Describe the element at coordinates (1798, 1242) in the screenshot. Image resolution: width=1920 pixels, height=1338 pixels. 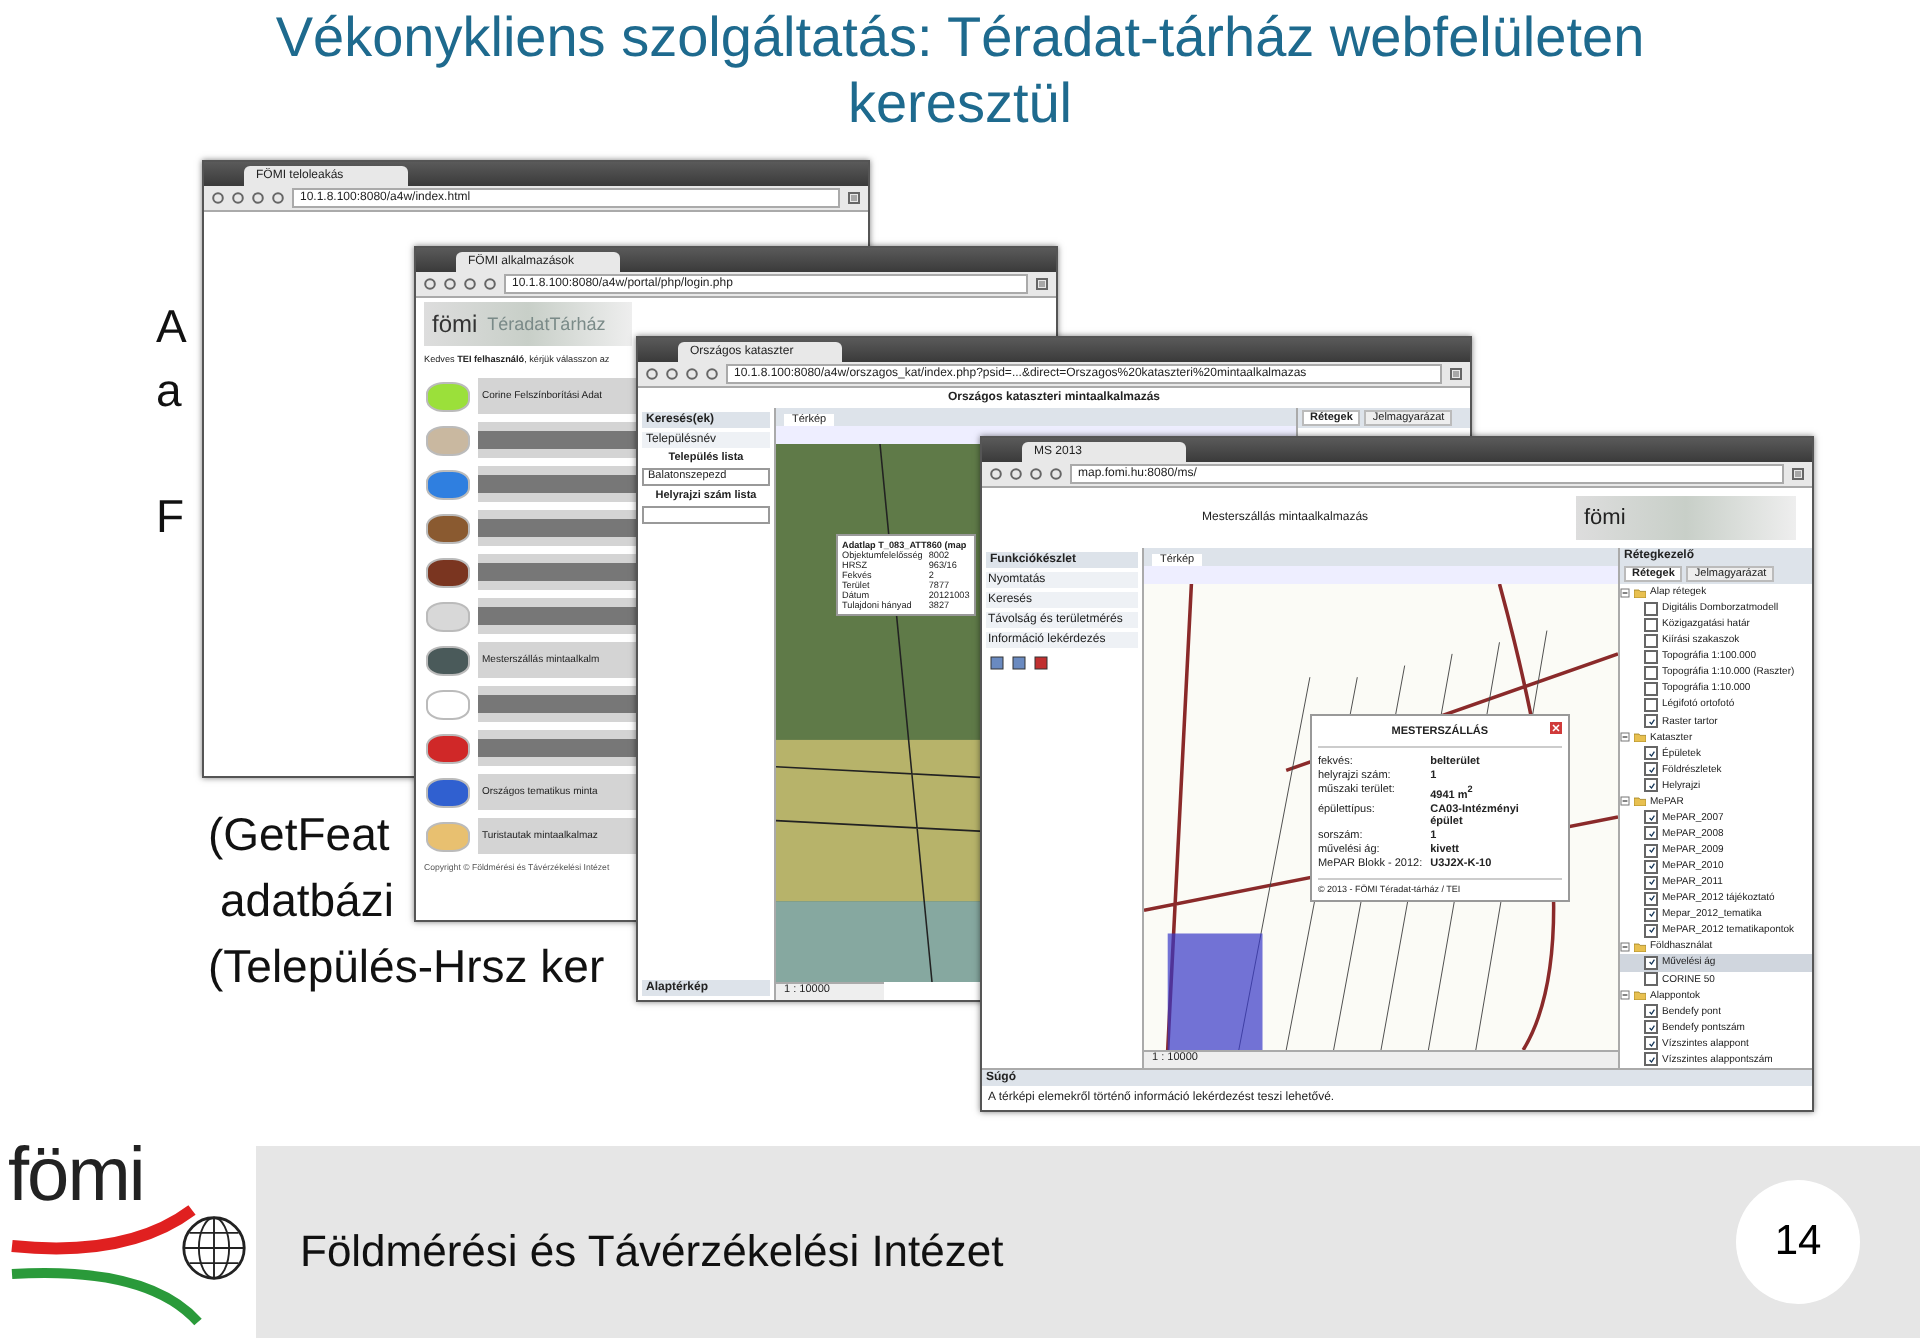
I see `page-number: 14` at that location.